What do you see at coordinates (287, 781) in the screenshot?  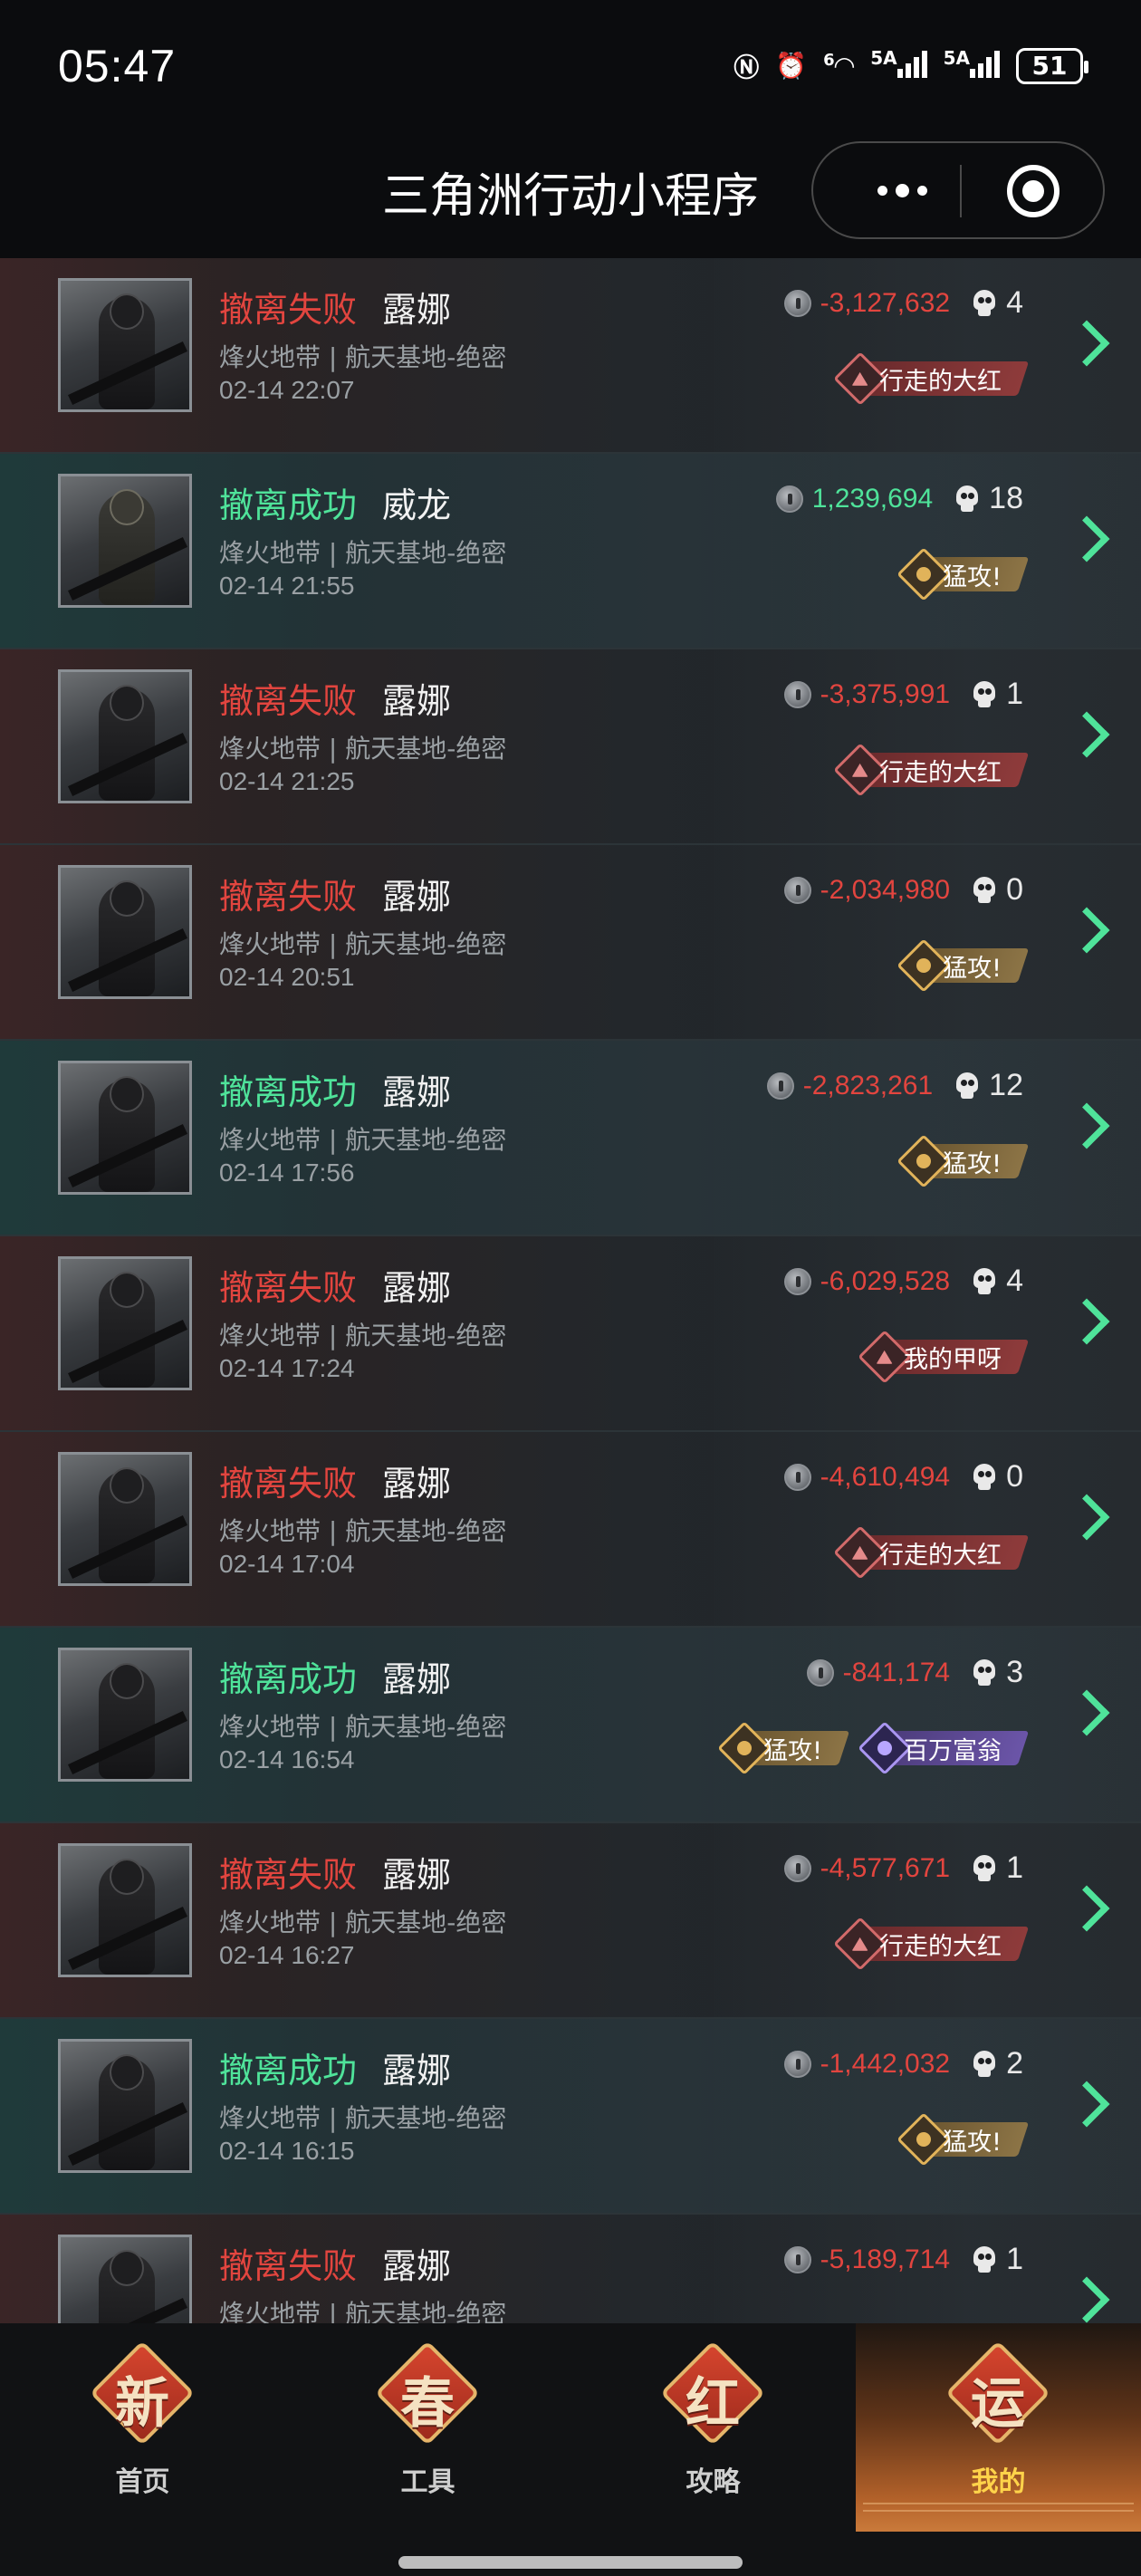 I see `match-time: 02-14 21:25` at bounding box center [287, 781].